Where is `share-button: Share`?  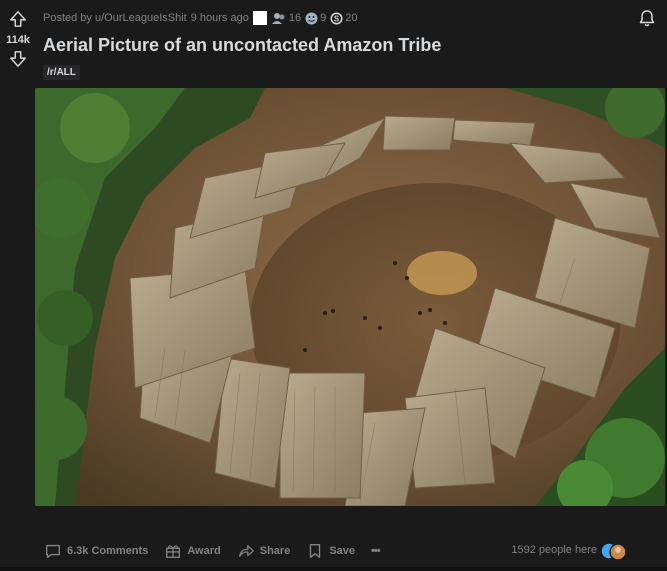 share-button: Share is located at coordinates (264, 551).